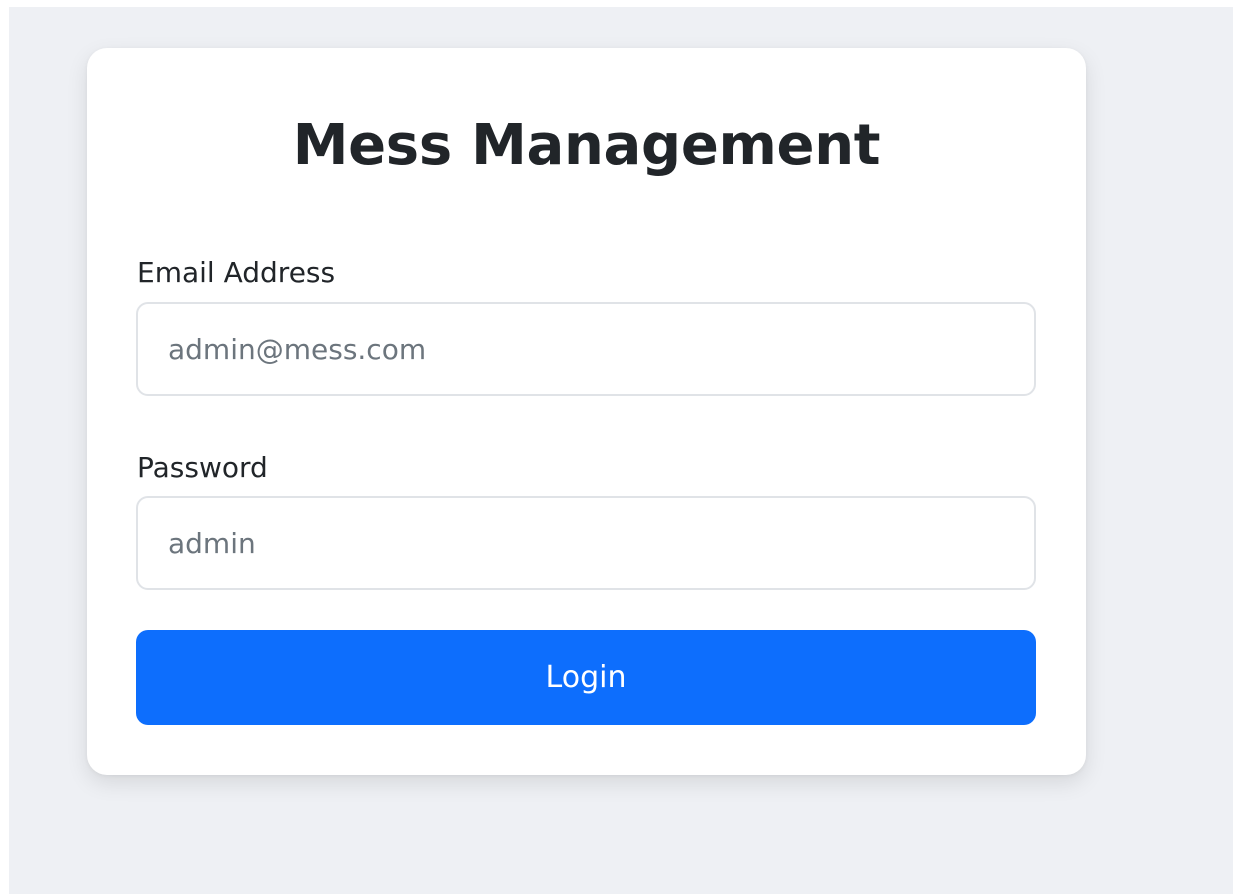 The width and height of the screenshot is (1233, 894). I want to click on page-title: Mess Management, so click(586, 145).